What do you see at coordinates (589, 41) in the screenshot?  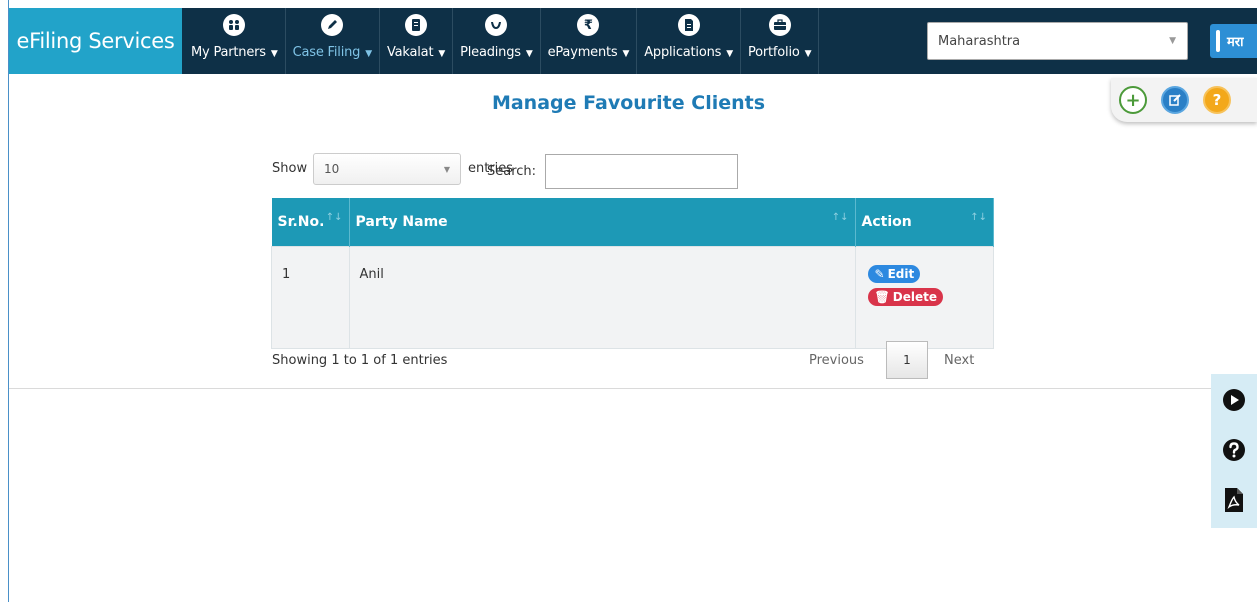 I see `nav-epayments: ₹ ePayments ▼` at bounding box center [589, 41].